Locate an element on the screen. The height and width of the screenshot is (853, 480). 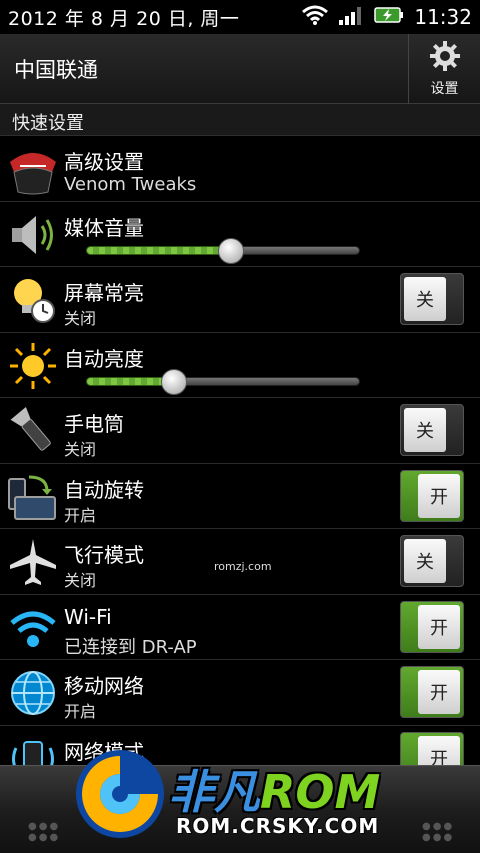
logo-brand-b: ROM is located at coordinates (320, 792).